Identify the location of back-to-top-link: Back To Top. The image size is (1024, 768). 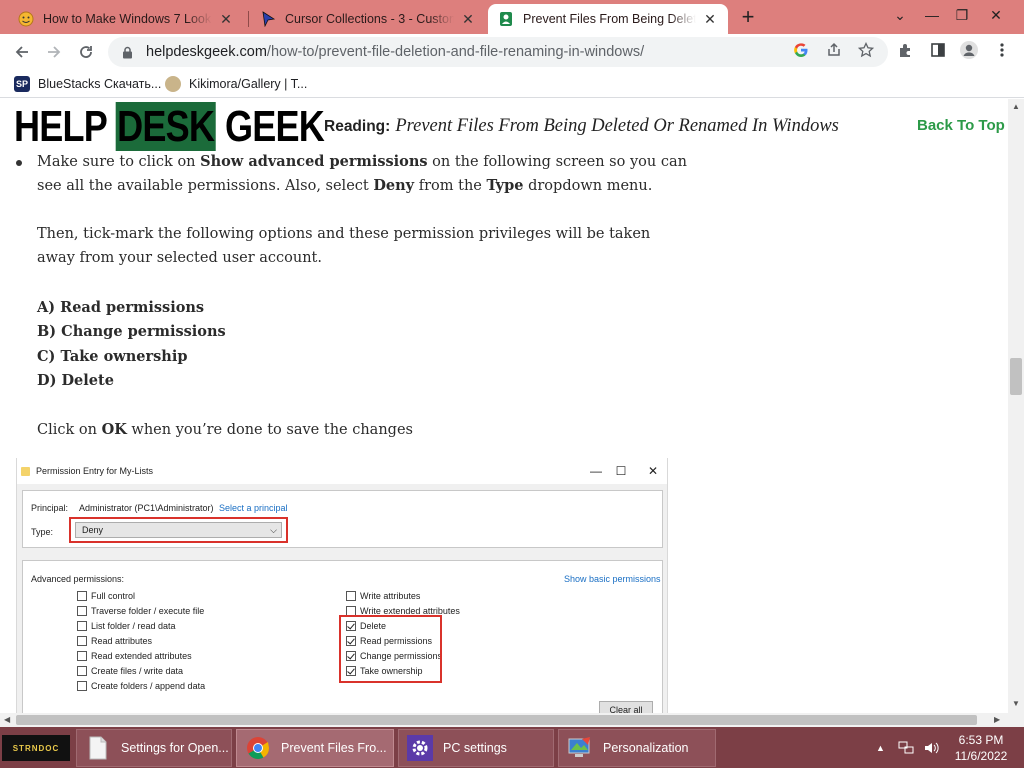
(961, 125).